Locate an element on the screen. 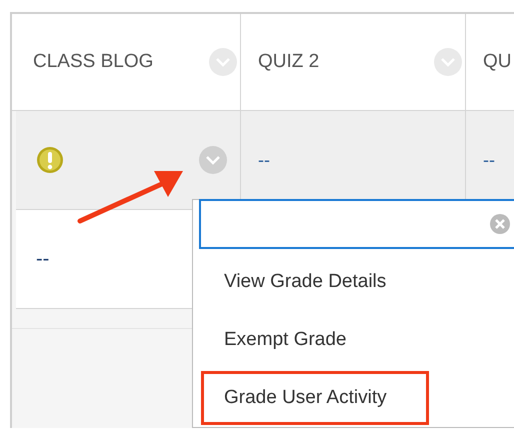  column-header: QUIZ 2 is located at coordinates (289, 62).